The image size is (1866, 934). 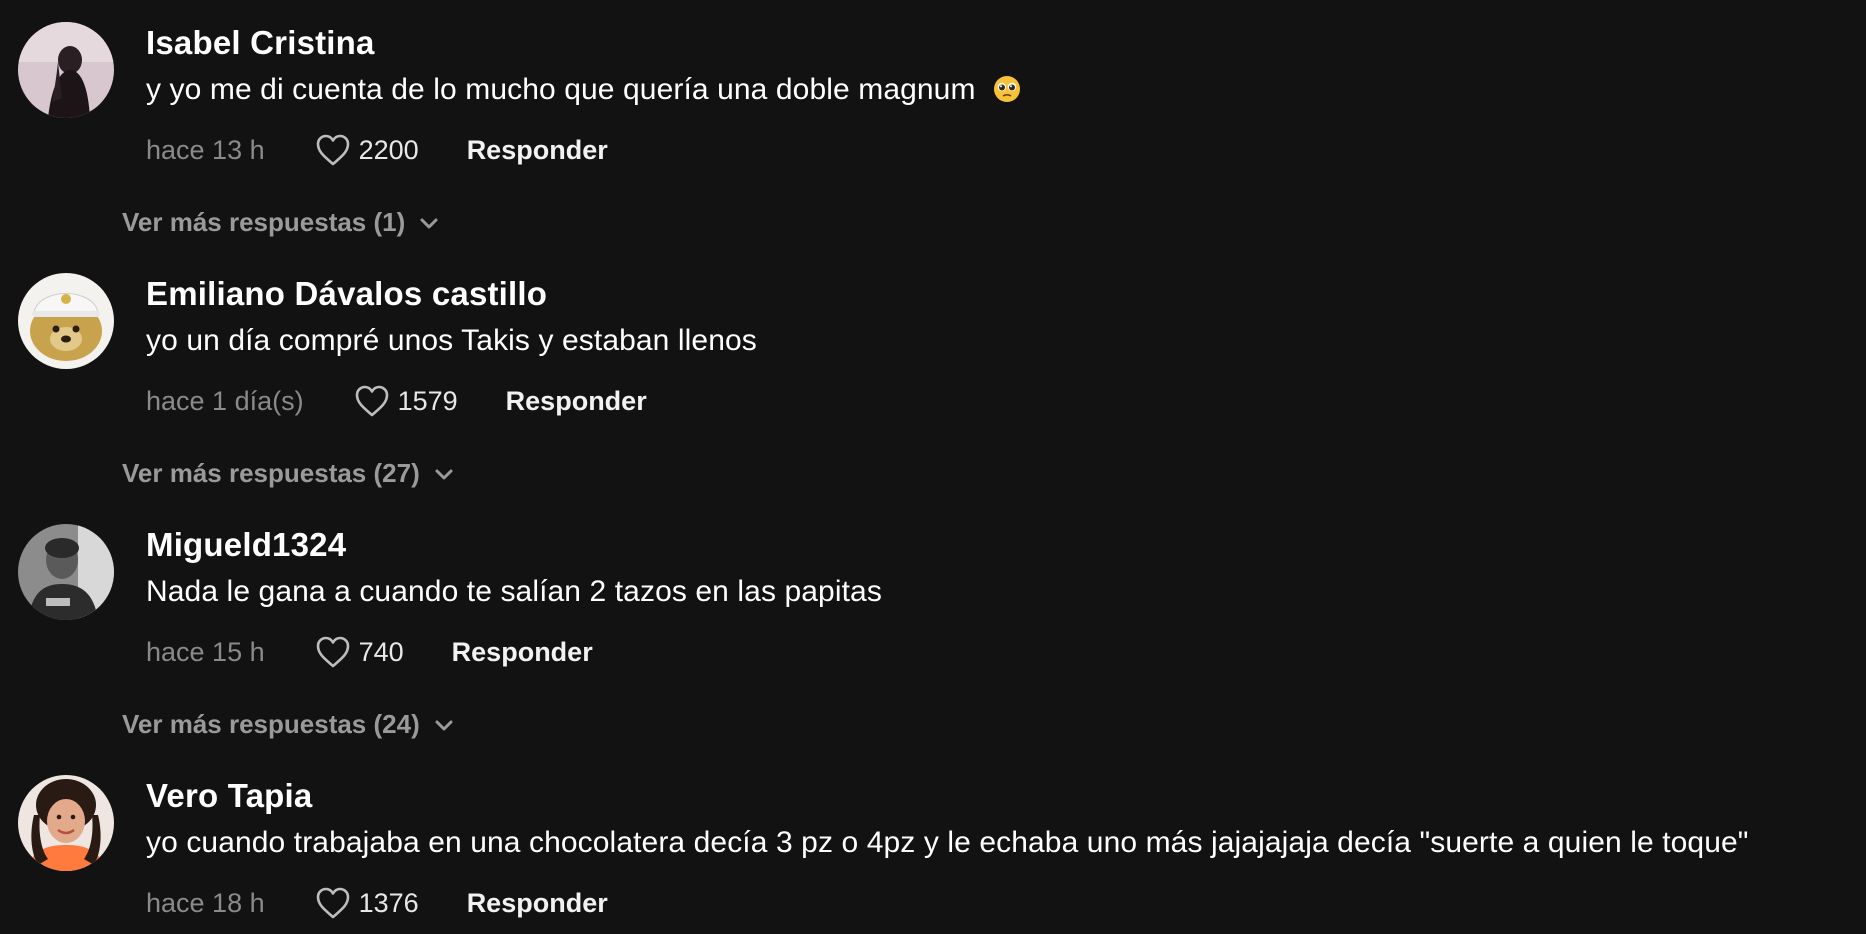 I want to click on comment-meta: hace 15 h 740 Responder, so click(x=369, y=652).